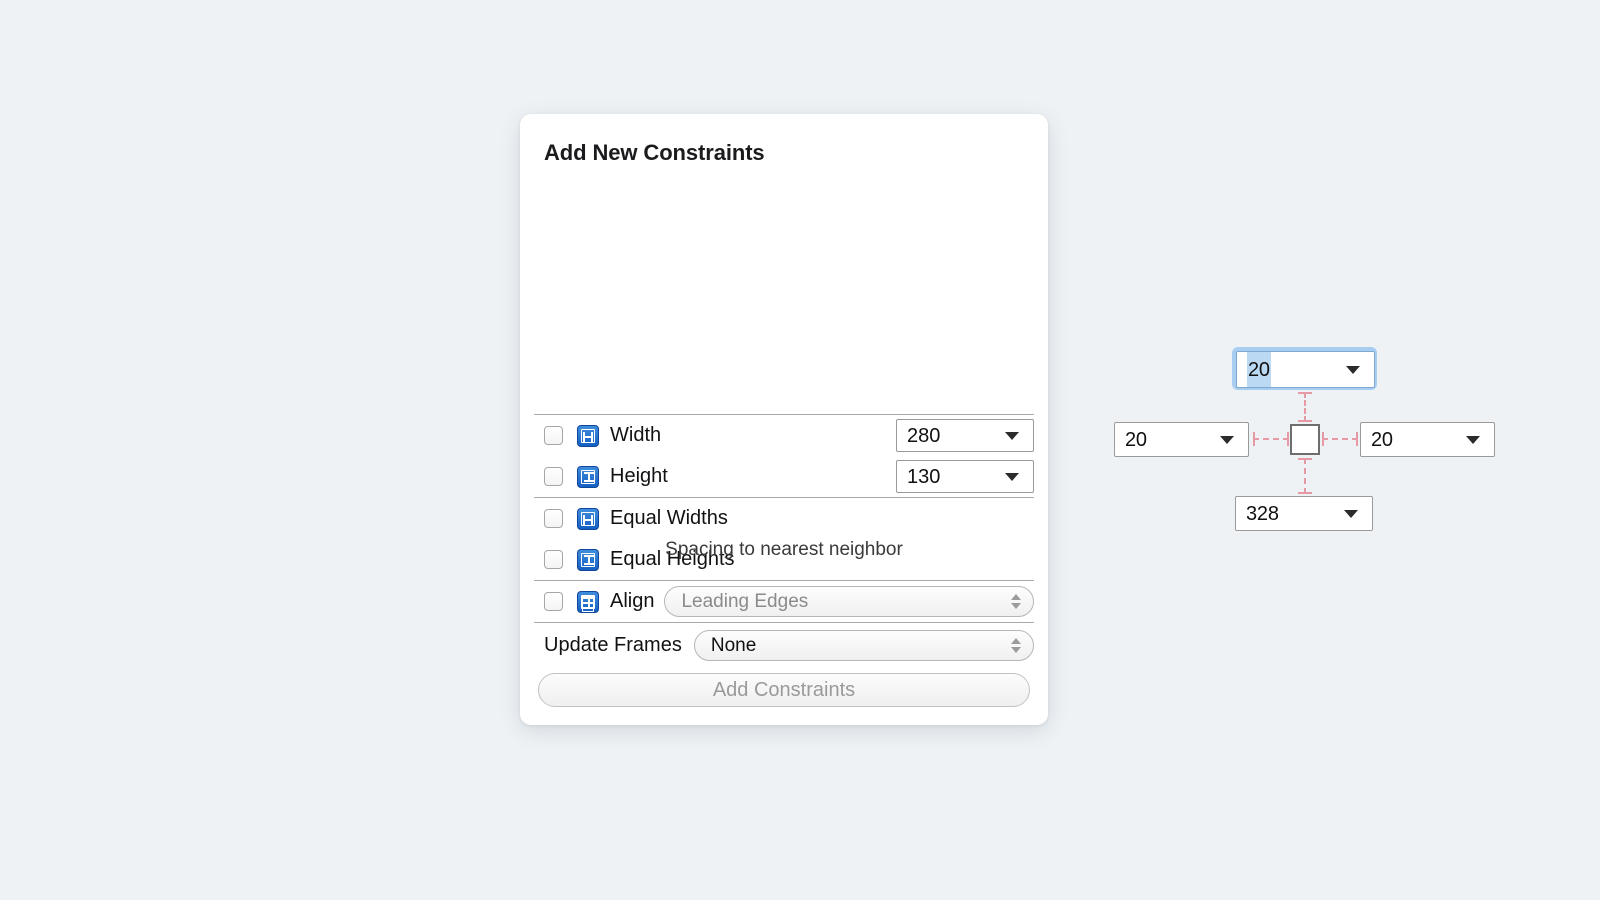 The width and height of the screenshot is (1600, 900). What do you see at coordinates (784, 690) in the screenshot?
I see `add-constraints-button: Add Constraints` at bounding box center [784, 690].